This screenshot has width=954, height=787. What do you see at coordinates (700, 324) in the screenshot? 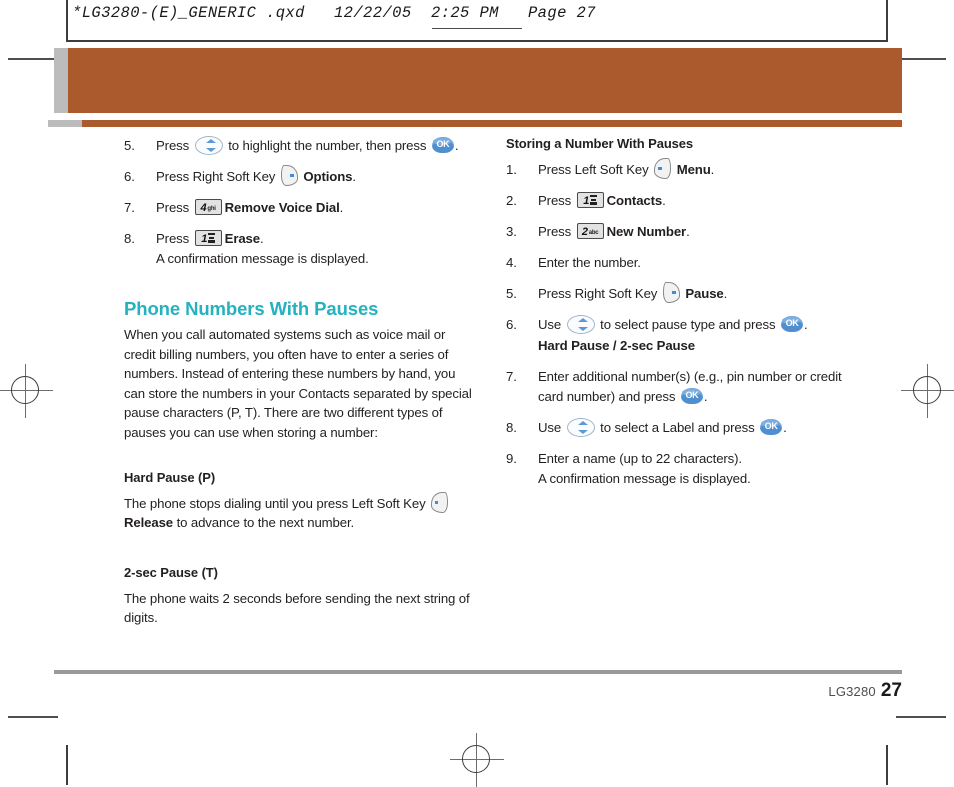
I see `list-item-text: Use to select pause type and press OK.` at bounding box center [700, 324].